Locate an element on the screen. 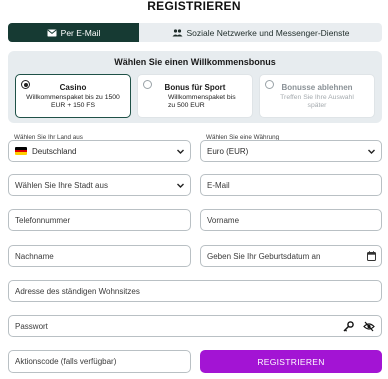 Image resolution: width=388 pixels, height=379 pixels. last-name-field: Nachname is located at coordinates (99, 256).